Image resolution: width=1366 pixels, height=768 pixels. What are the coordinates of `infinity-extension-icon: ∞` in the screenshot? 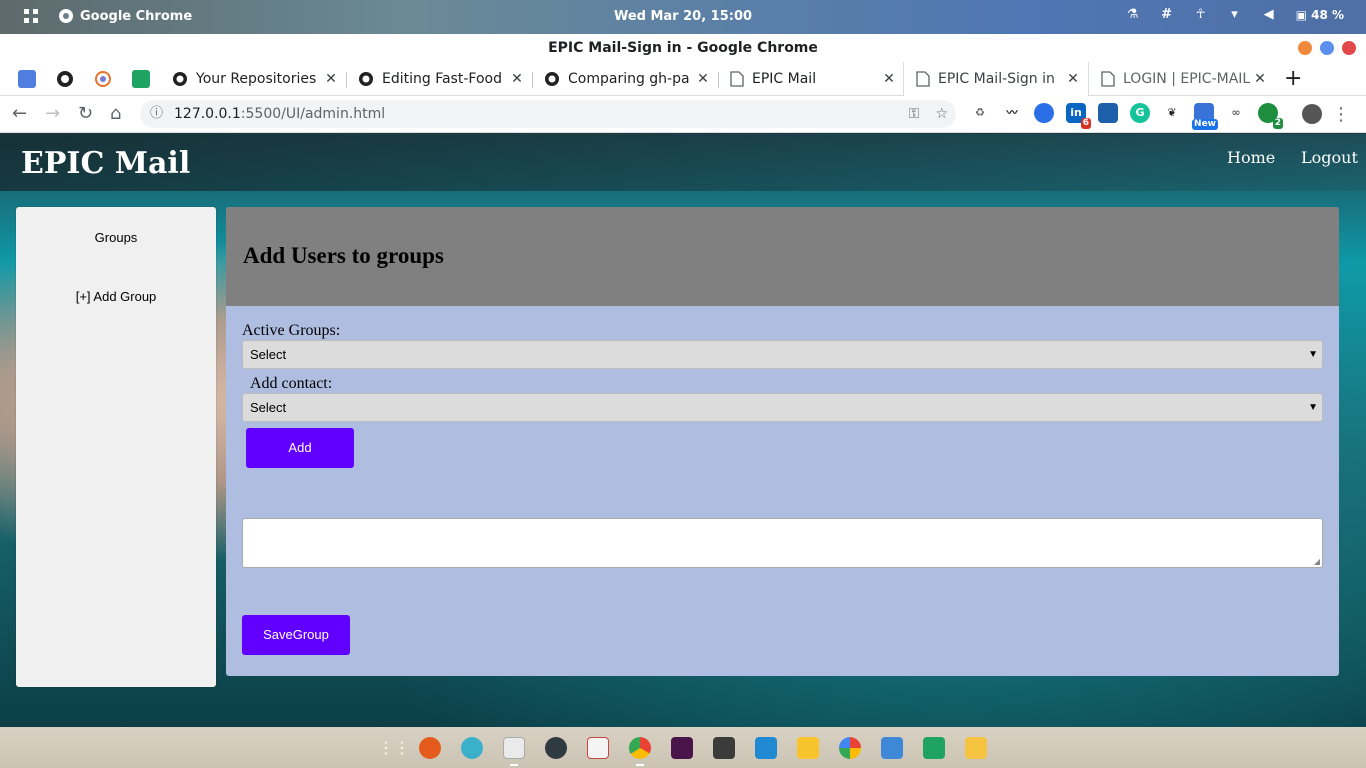 It's located at (1236, 113).